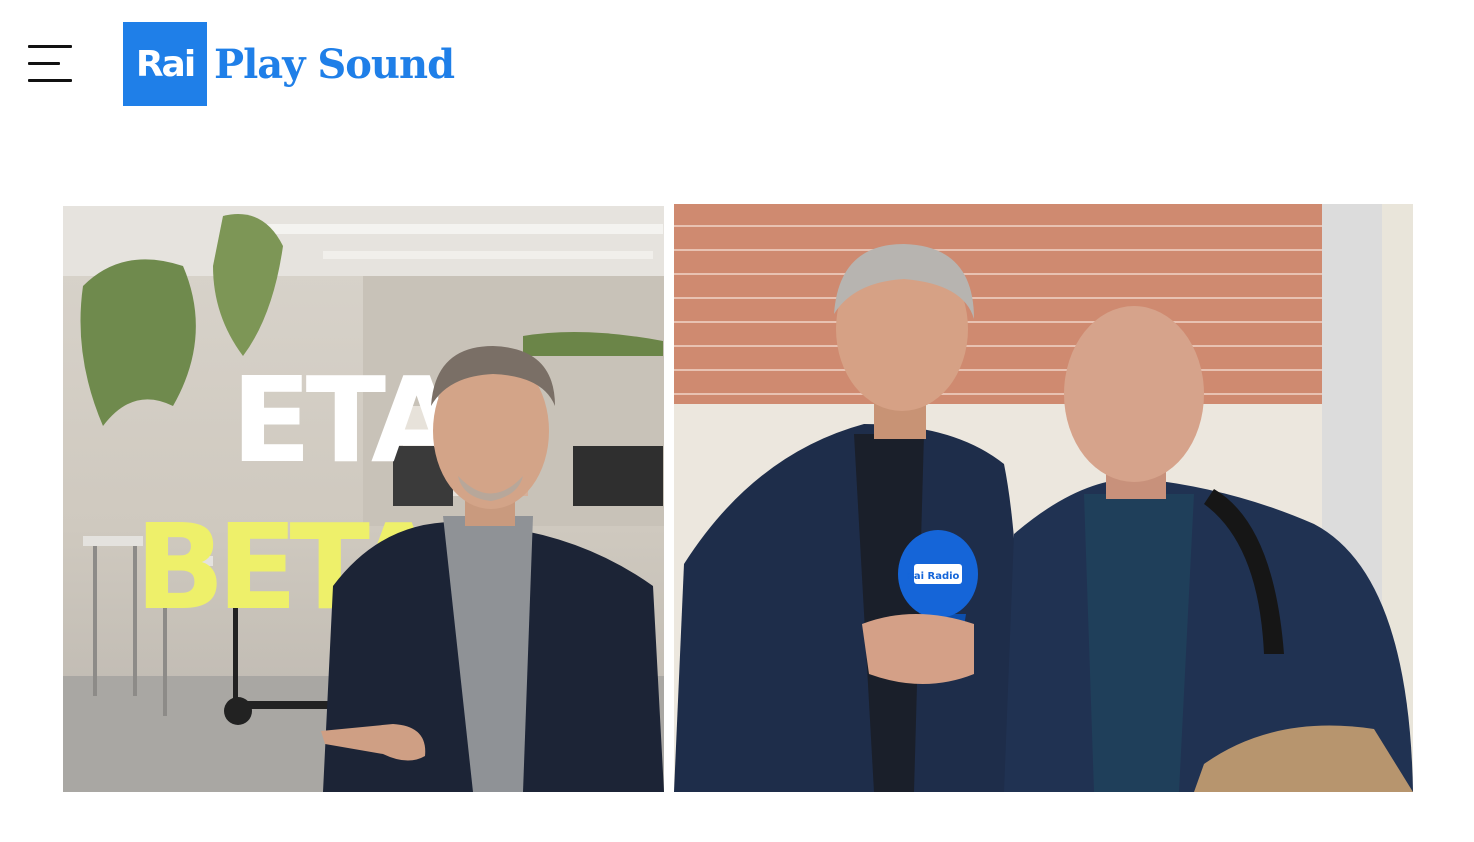 This screenshot has width=1474, height=842. Describe the element at coordinates (346, 420) in the screenshot. I see `cover-title-line1: ETA` at that location.